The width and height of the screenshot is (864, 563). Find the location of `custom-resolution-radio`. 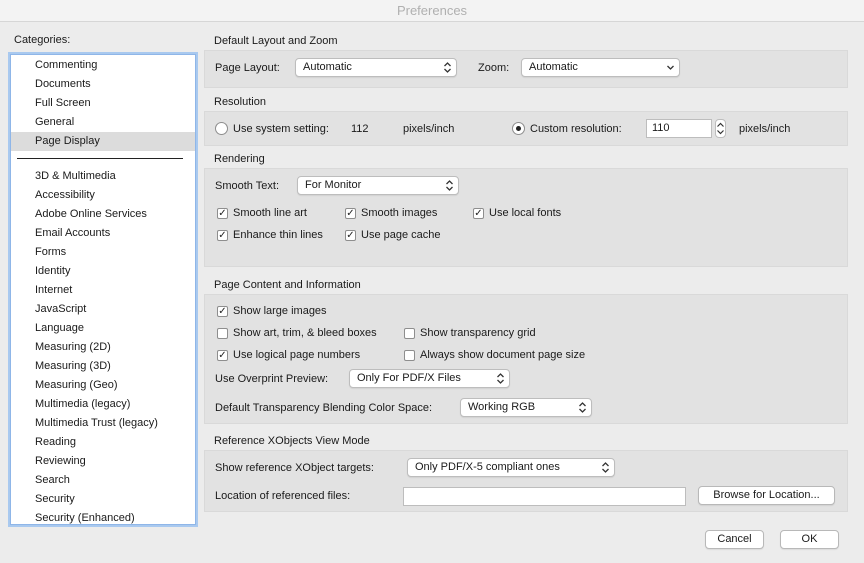

custom-resolution-radio is located at coordinates (518, 128).